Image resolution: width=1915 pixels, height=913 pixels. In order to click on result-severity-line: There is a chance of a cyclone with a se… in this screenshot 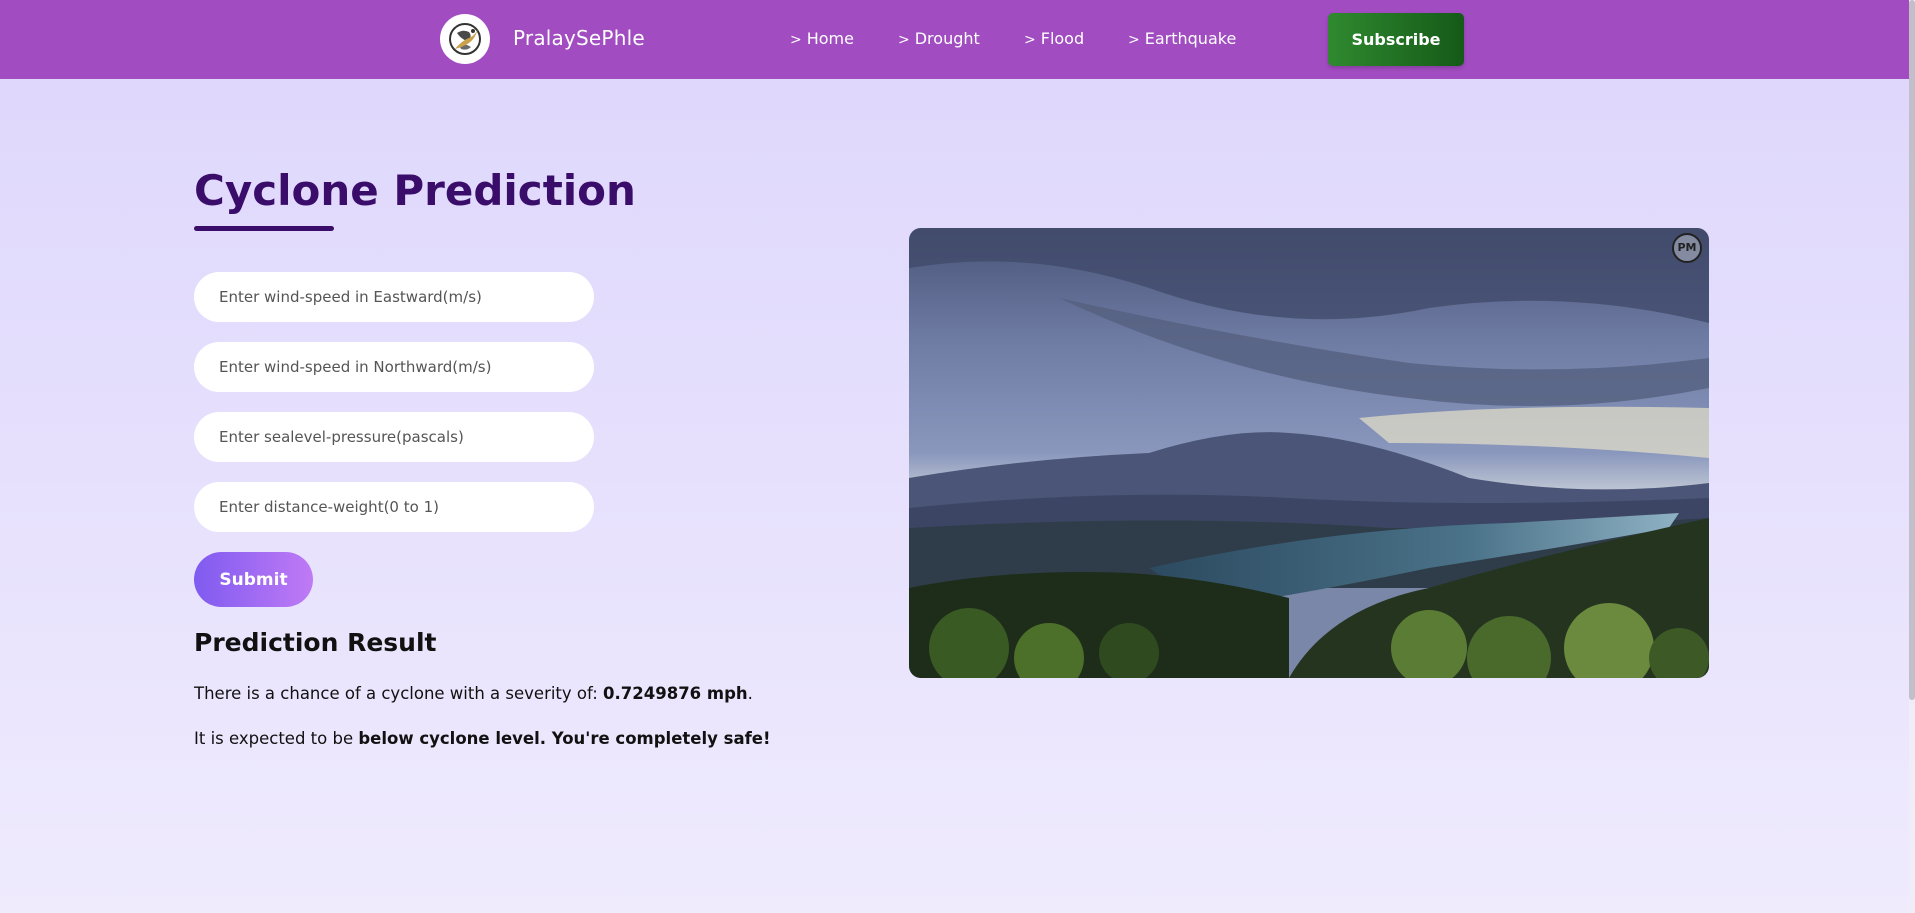, I will do `click(473, 693)`.